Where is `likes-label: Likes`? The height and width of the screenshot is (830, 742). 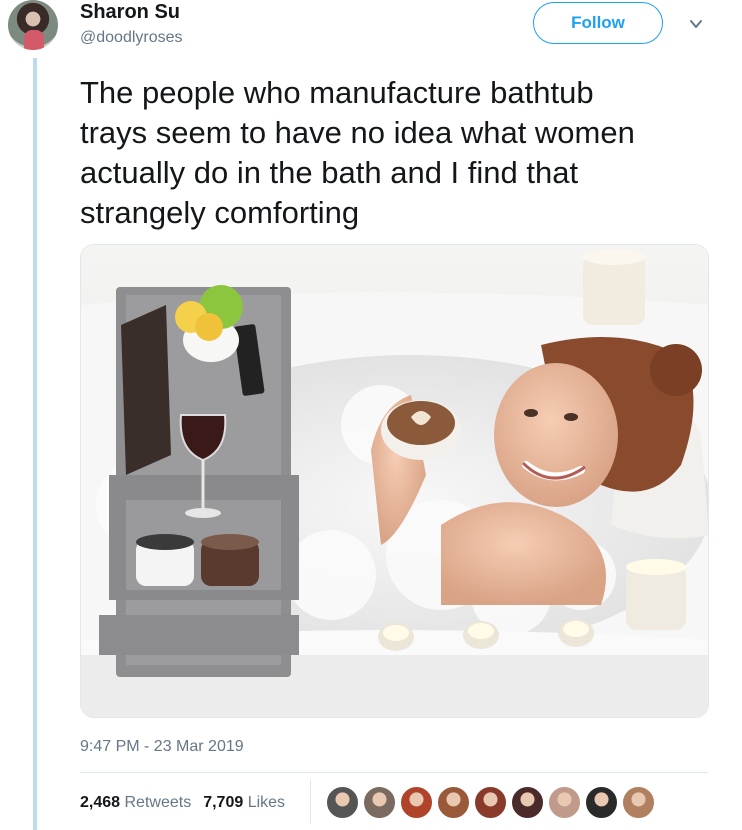
likes-label: Likes is located at coordinates (266, 802).